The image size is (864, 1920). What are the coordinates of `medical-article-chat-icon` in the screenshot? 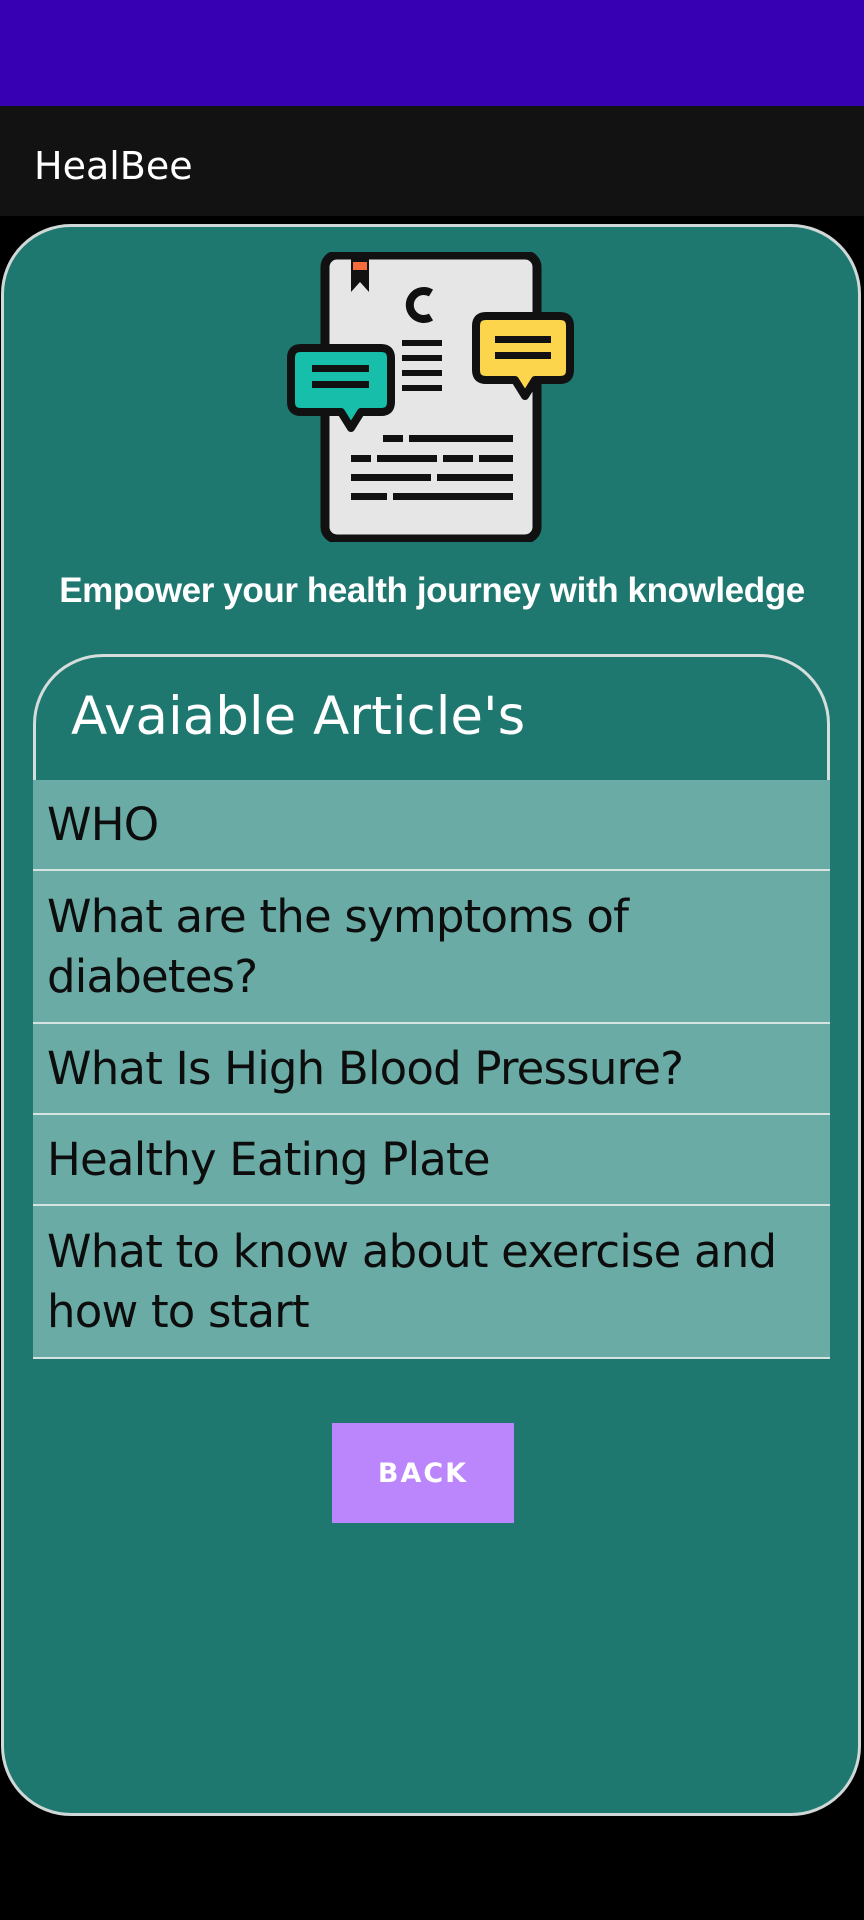 It's located at (430, 397).